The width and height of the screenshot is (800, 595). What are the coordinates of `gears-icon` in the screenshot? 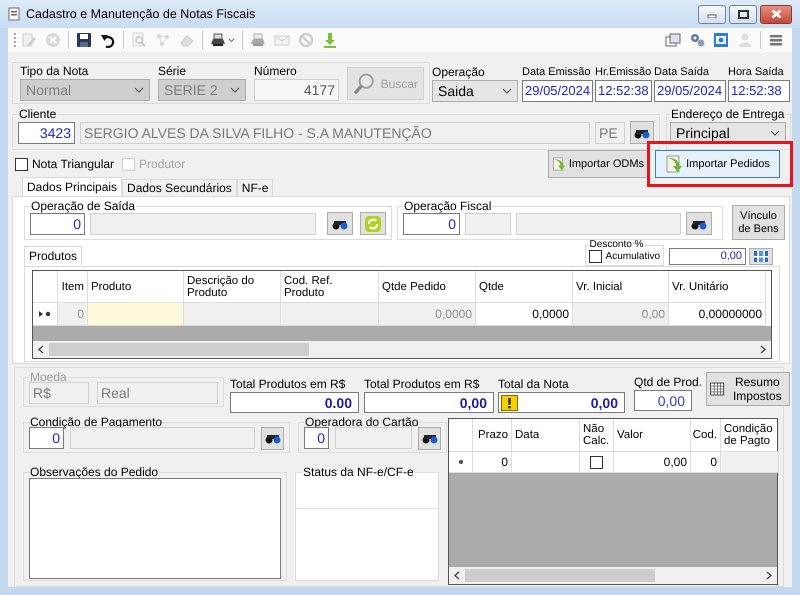 It's located at (697, 40).